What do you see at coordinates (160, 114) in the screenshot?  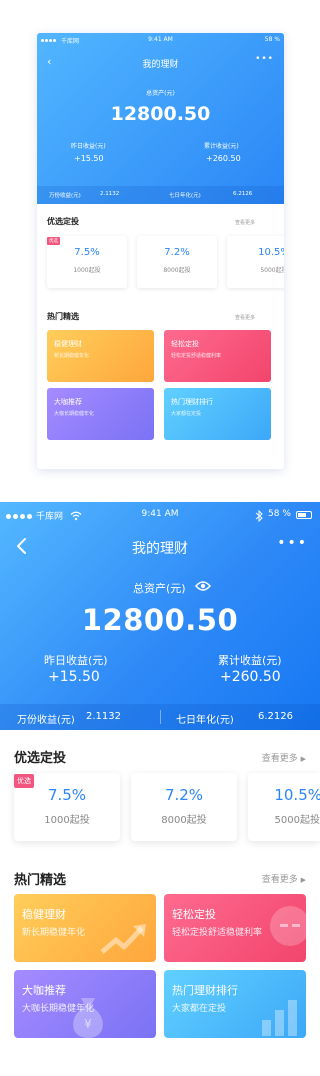 I see `mini-total-value: 12800.50` at bounding box center [160, 114].